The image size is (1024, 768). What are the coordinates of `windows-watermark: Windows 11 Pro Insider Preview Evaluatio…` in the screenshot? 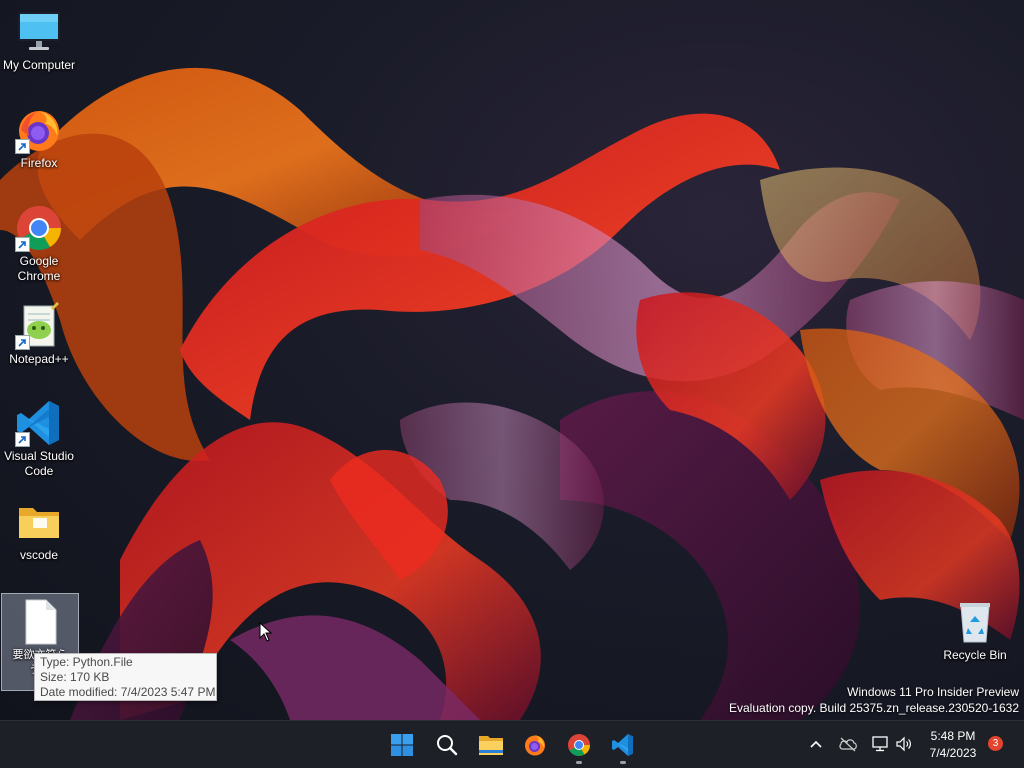 It's located at (874, 700).